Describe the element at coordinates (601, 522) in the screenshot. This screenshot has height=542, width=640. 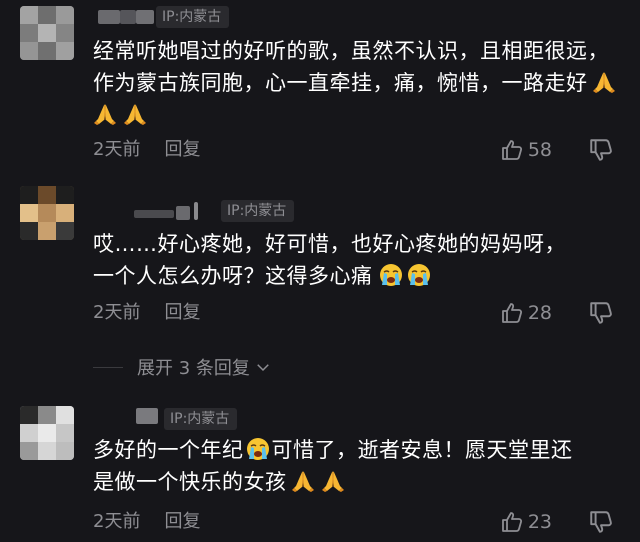
I see `thumbs-down-icon` at that location.